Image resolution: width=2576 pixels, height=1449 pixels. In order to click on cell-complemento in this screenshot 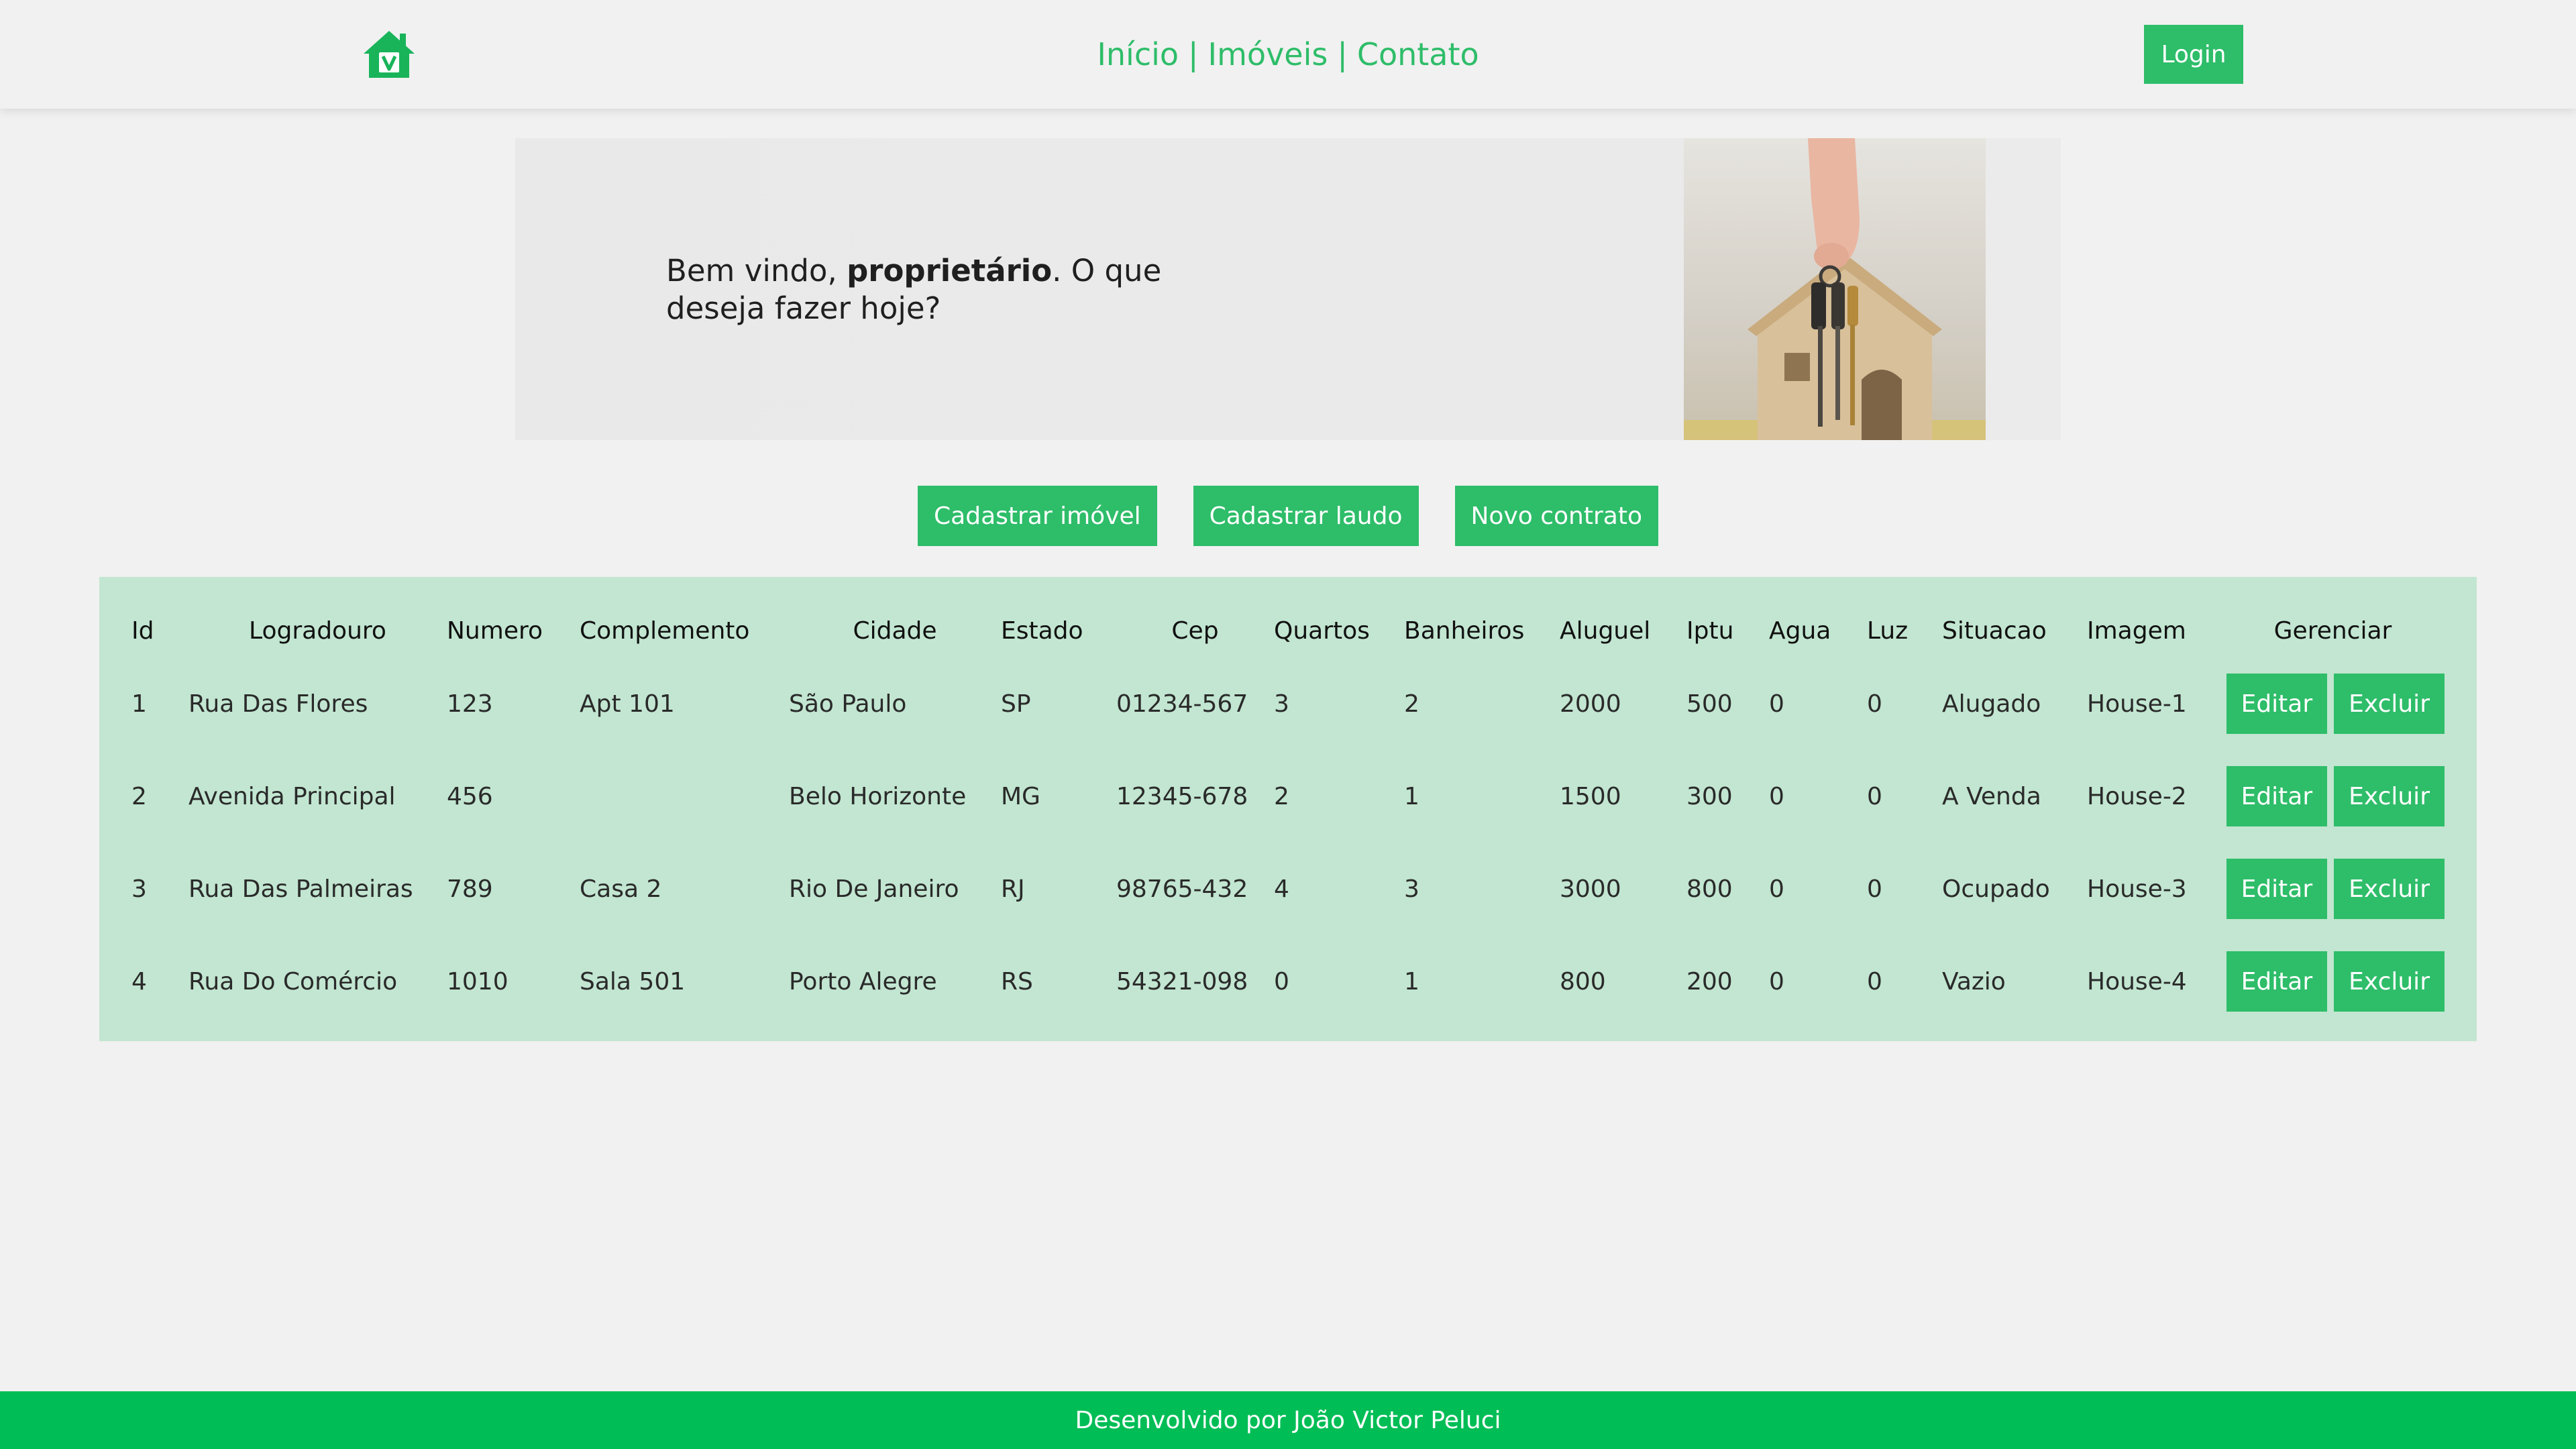, I will do `click(684, 796)`.